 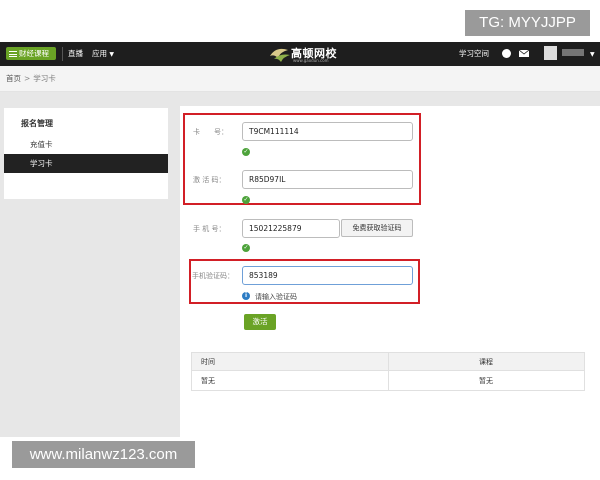 What do you see at coordinates (208, 381) in the screenshot?
I see `table-cell-time: 暂无` at bounding box center [208, 381].